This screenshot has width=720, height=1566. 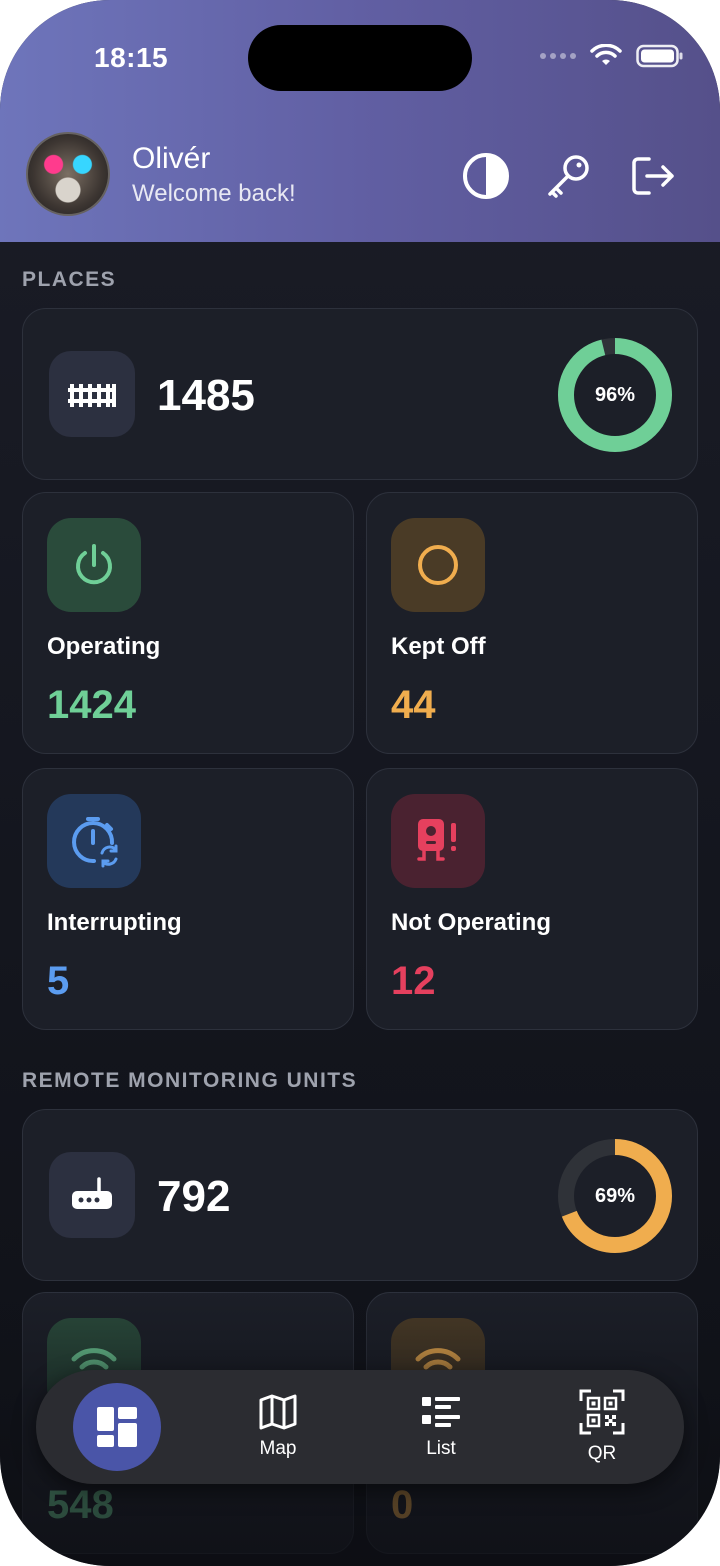 I want to click on nav-qr-button: QR, so click(x=602, y=1427).